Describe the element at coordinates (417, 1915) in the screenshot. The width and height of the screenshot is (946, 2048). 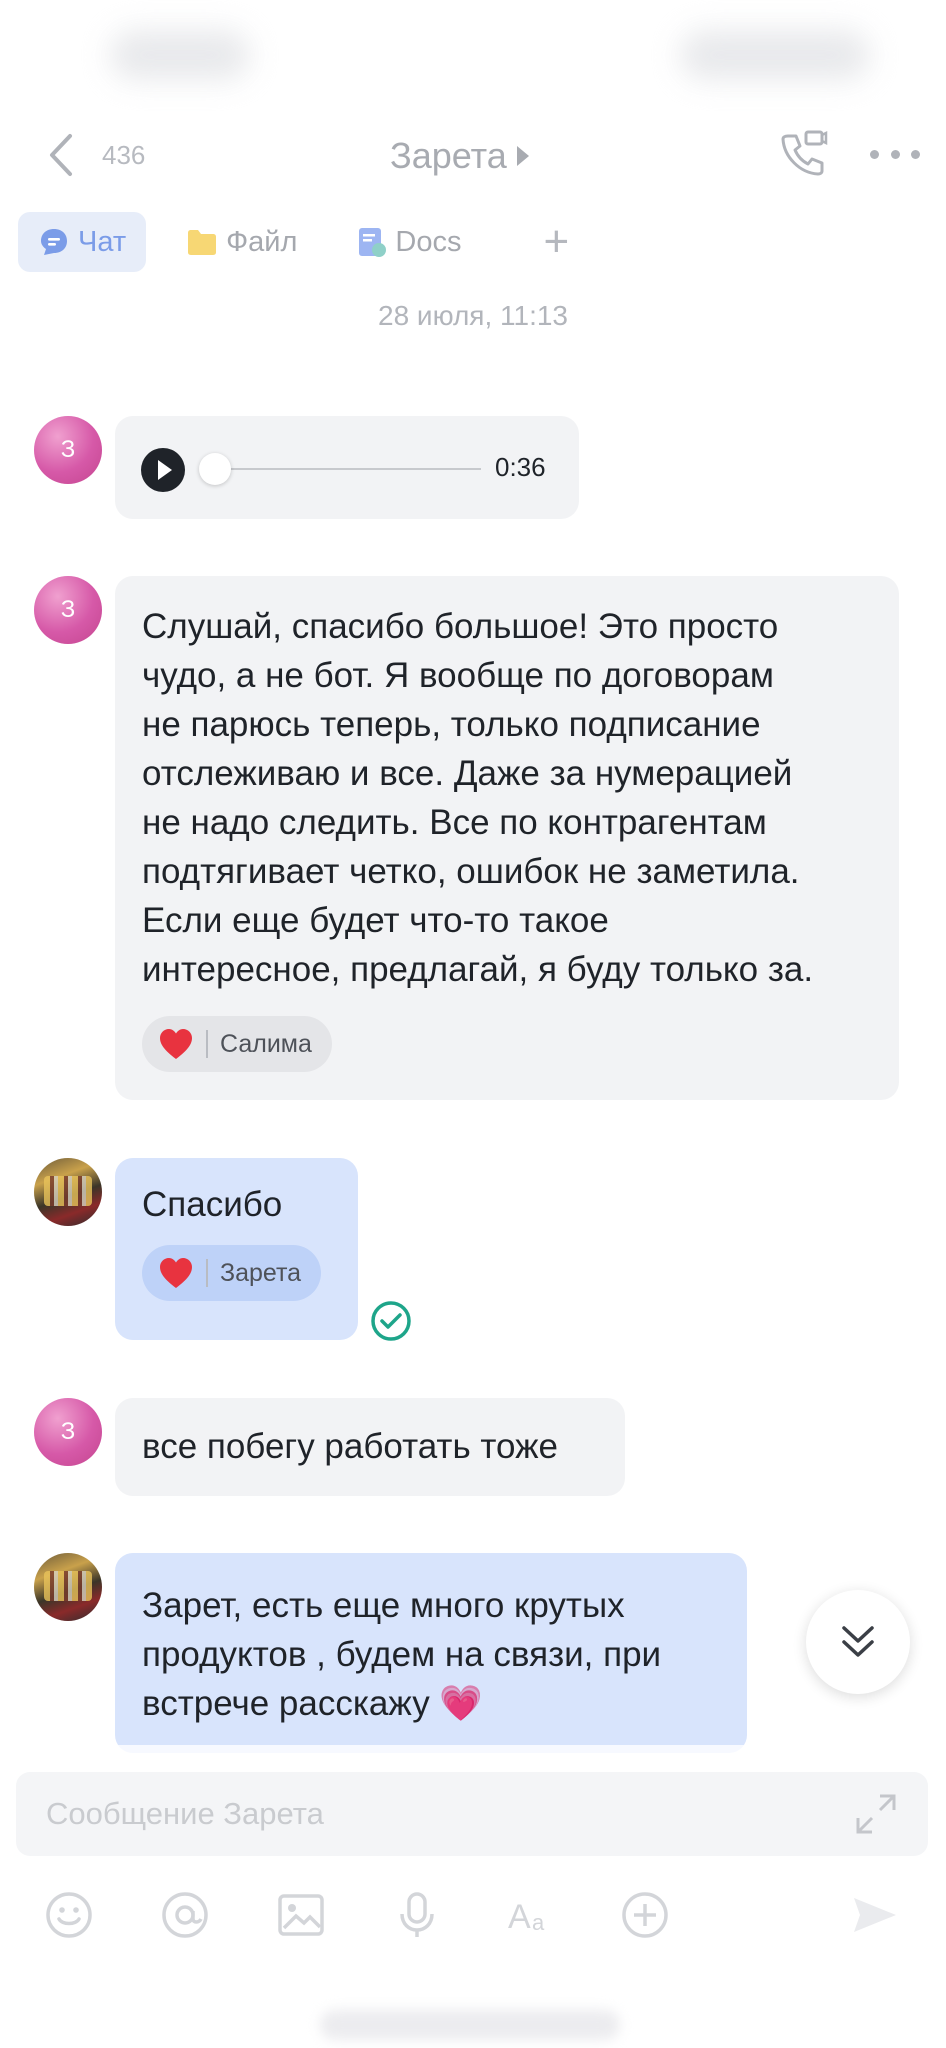
I see `microphone-icon` at that location.